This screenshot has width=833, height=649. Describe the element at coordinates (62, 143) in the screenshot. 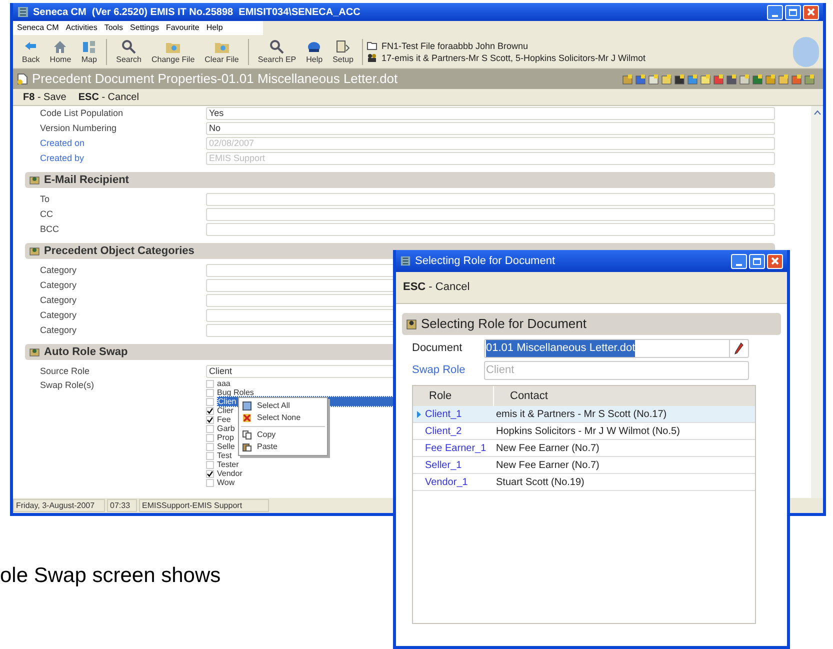

I see `field-label: Created on` at that location.